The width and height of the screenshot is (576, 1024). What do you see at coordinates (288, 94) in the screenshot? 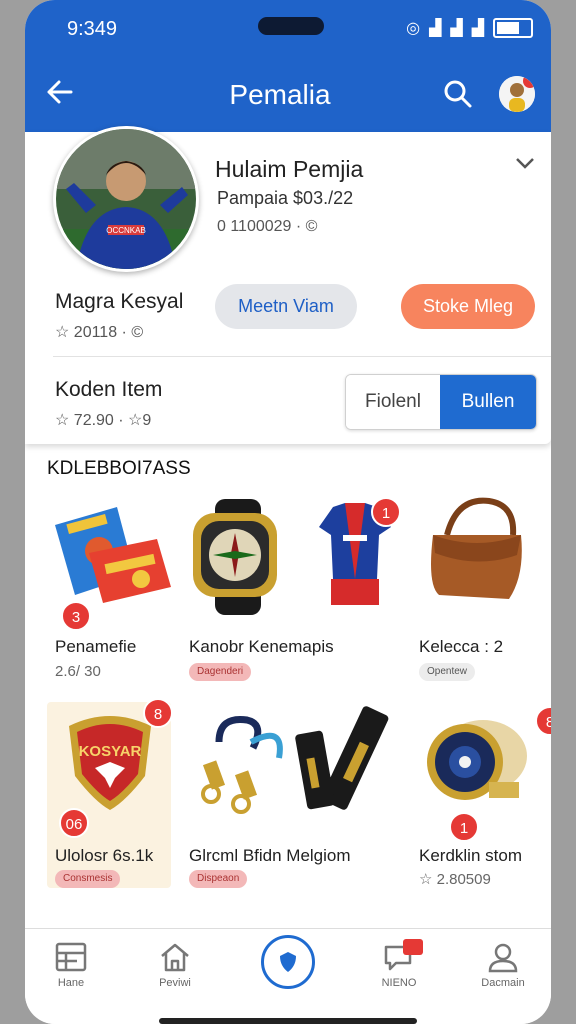
I see `app-bar: Pemalia` at bounding box center [288, 94].